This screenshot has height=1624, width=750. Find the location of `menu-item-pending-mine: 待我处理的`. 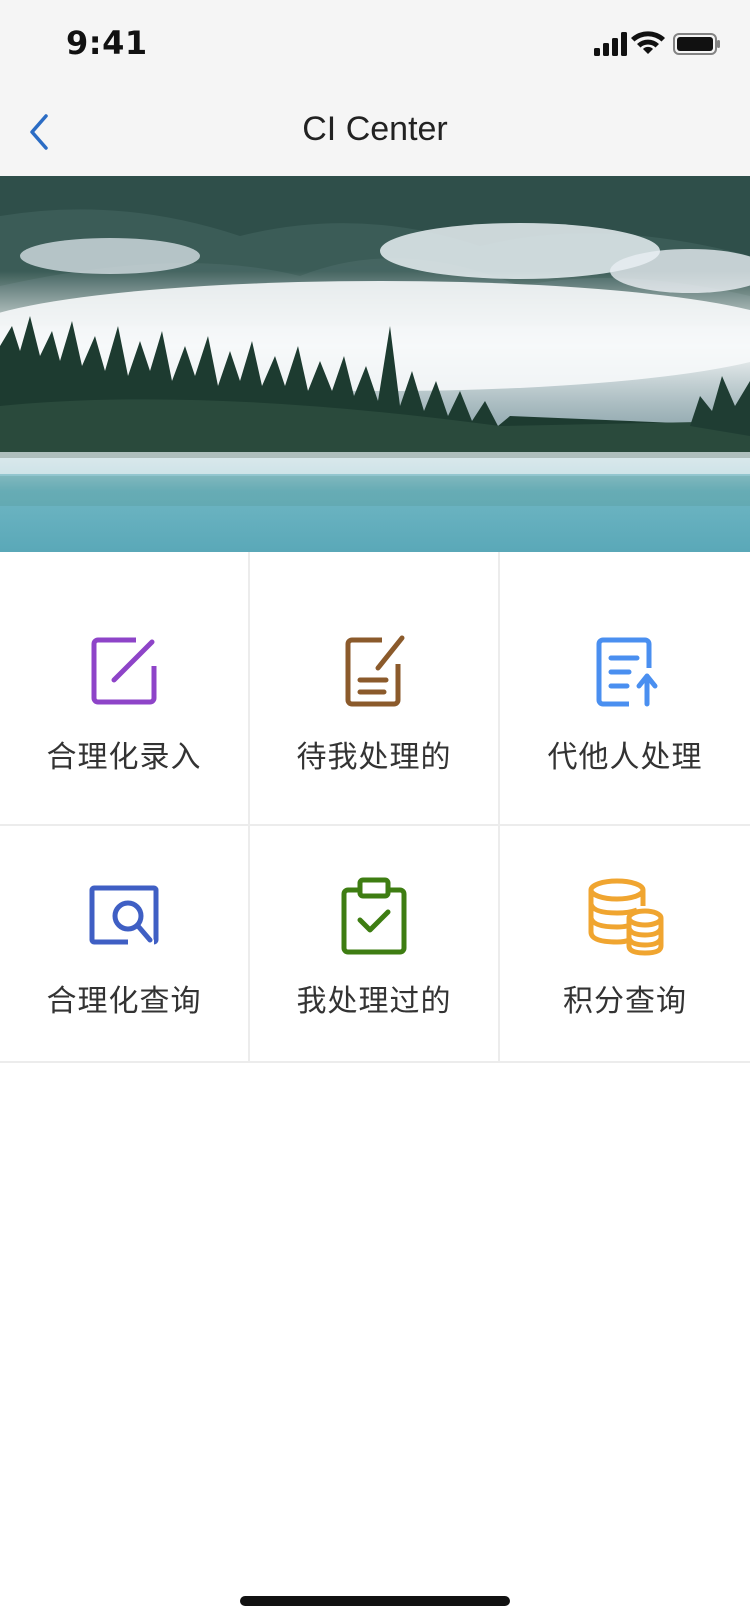

menu-item-pending-mine: 待我处理的 is located at coordinates (375, 689).